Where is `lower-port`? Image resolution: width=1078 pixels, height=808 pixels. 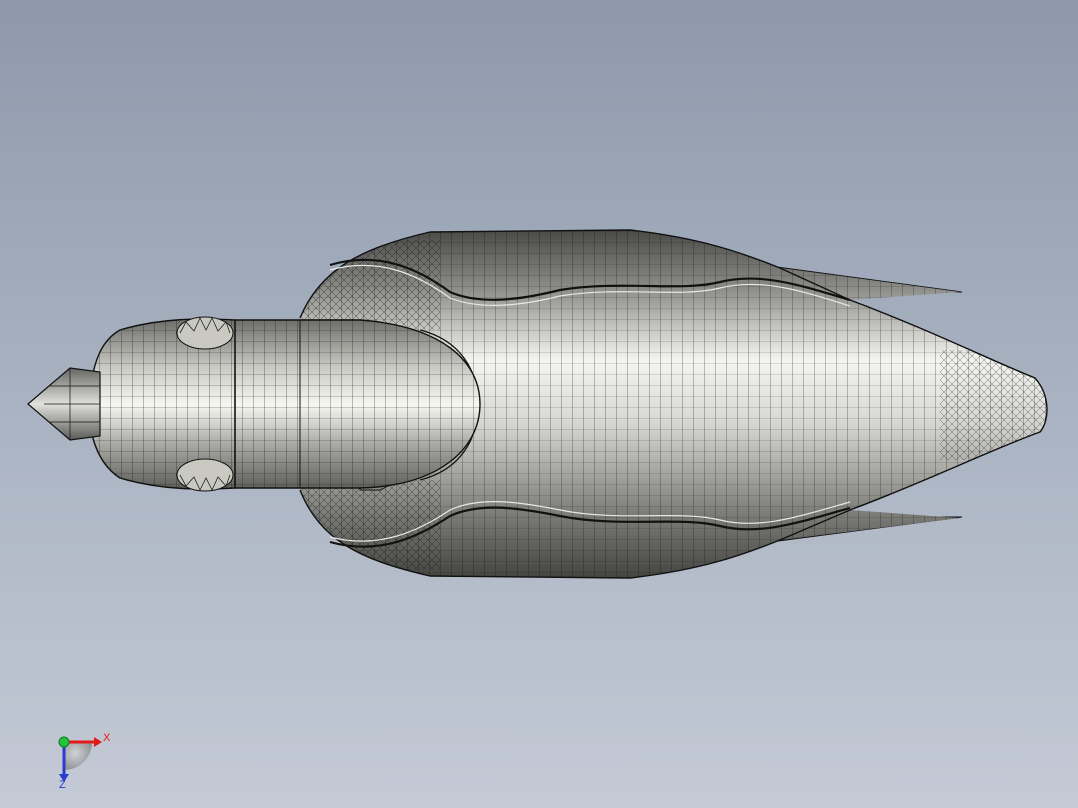
lower-port is located at coordinates (205, 475).